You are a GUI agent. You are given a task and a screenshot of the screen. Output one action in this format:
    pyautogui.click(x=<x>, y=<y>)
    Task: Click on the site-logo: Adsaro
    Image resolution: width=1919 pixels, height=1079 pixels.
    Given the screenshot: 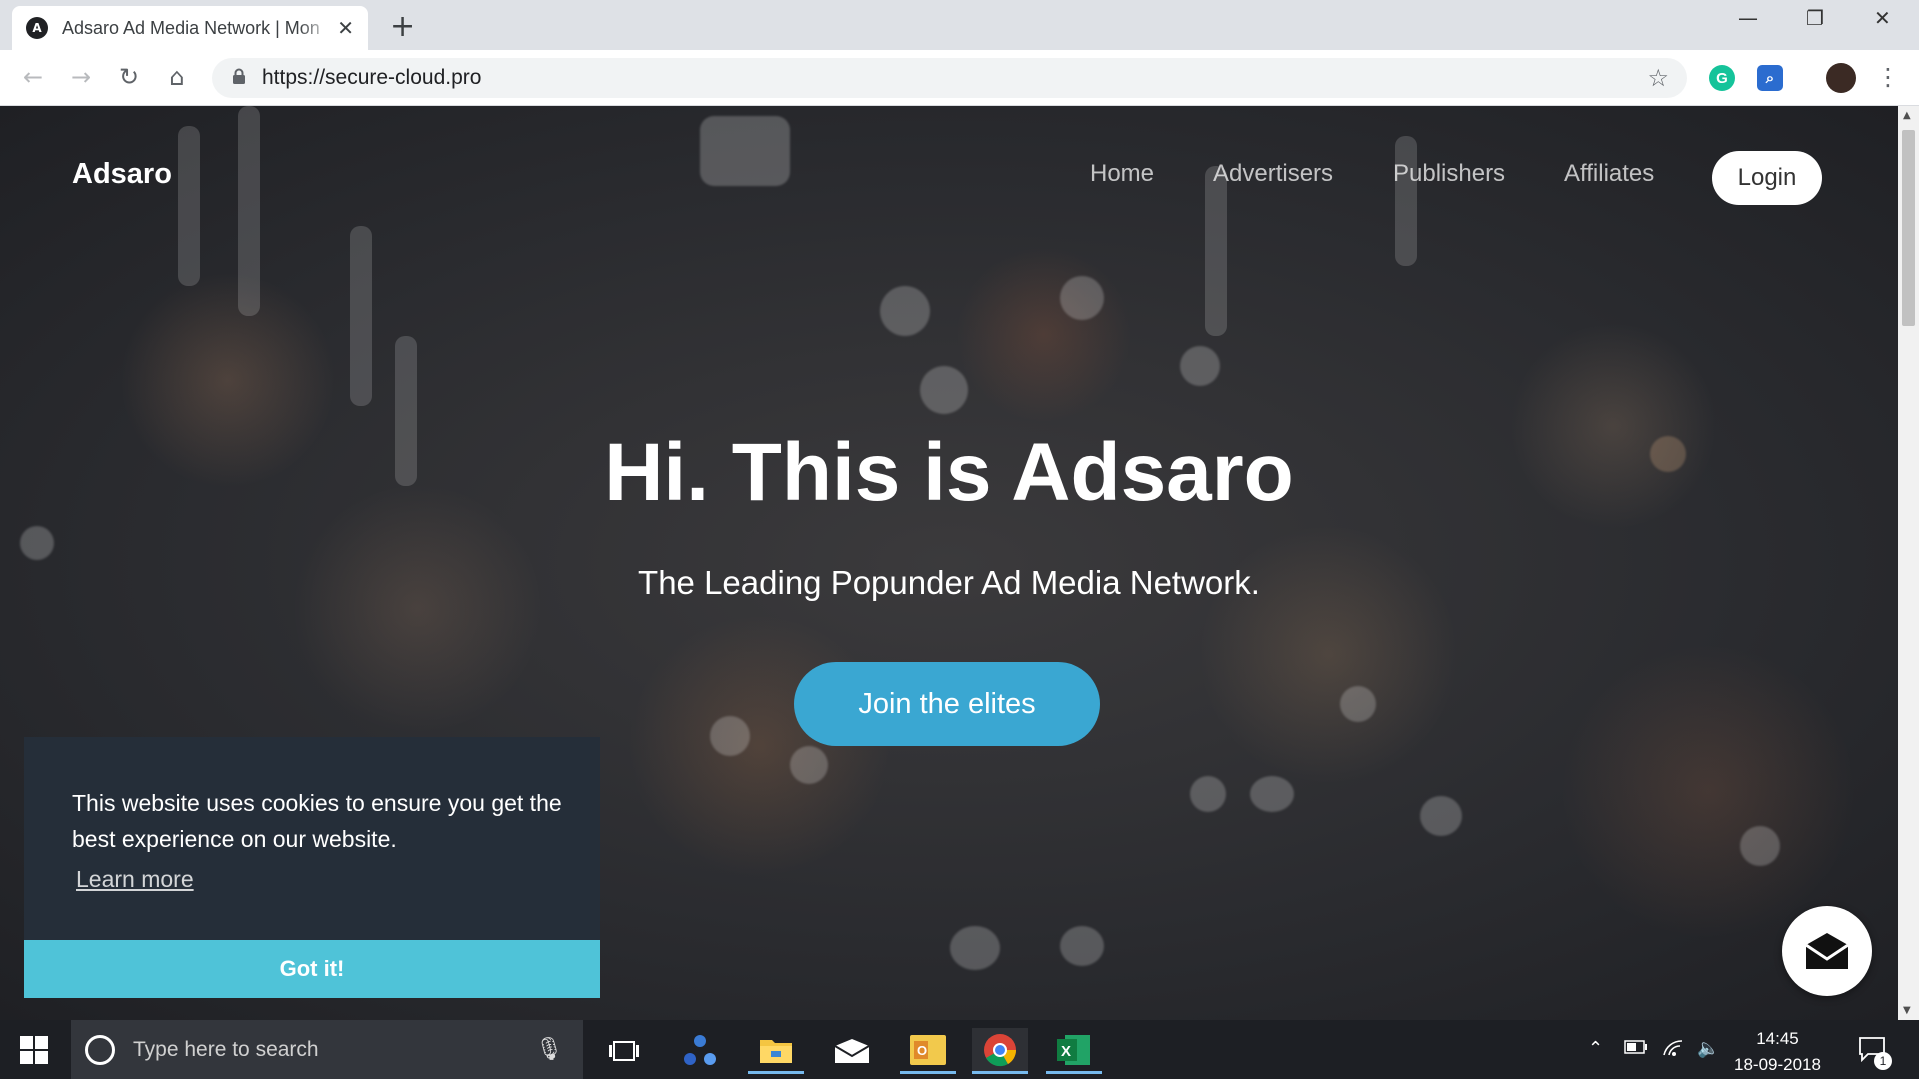 What is the action you would take?
    pyautogui.click(x=122, y=174)
    